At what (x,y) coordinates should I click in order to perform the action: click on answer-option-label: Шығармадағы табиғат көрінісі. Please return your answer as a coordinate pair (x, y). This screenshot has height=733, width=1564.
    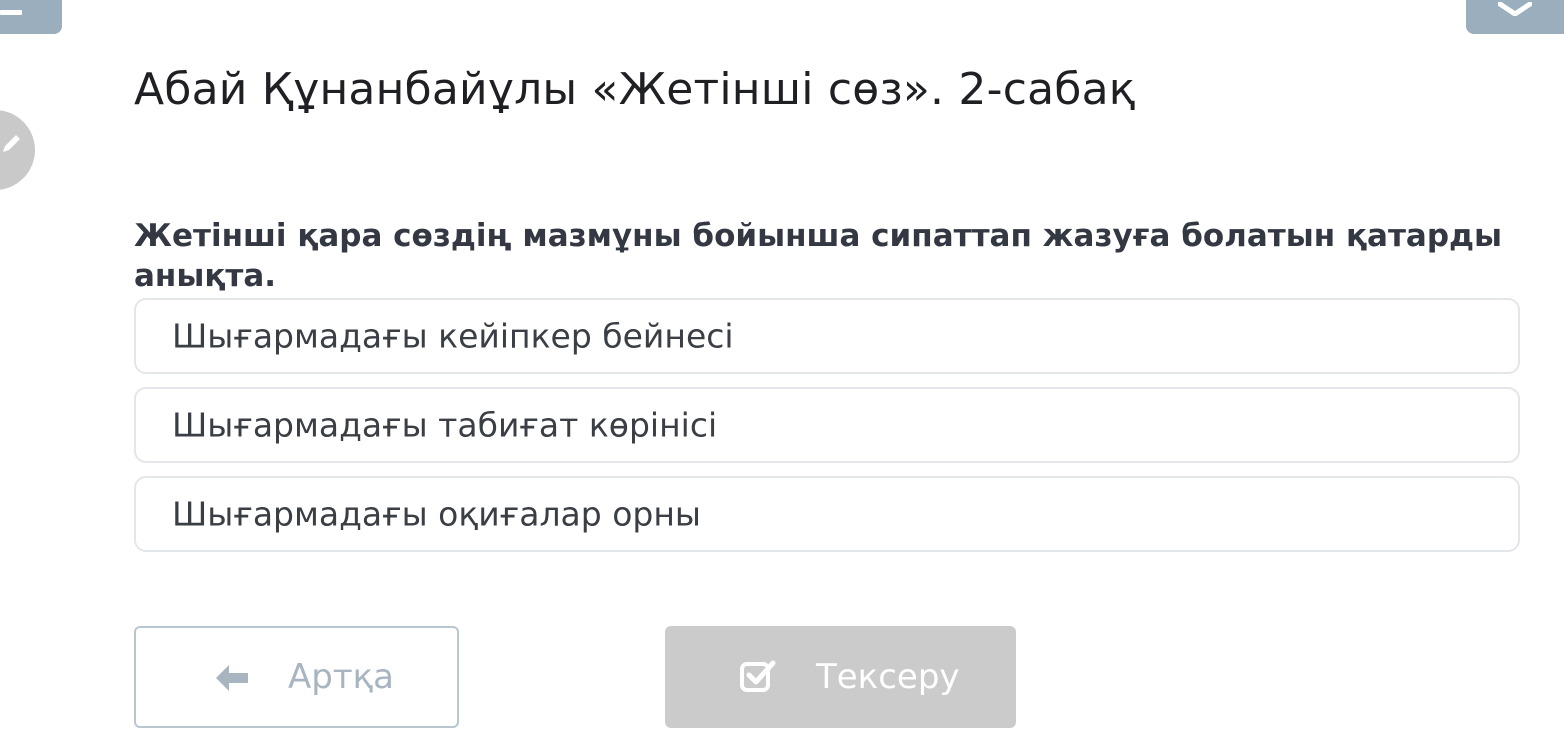
    Looking at the image, I should click on (445, 425).